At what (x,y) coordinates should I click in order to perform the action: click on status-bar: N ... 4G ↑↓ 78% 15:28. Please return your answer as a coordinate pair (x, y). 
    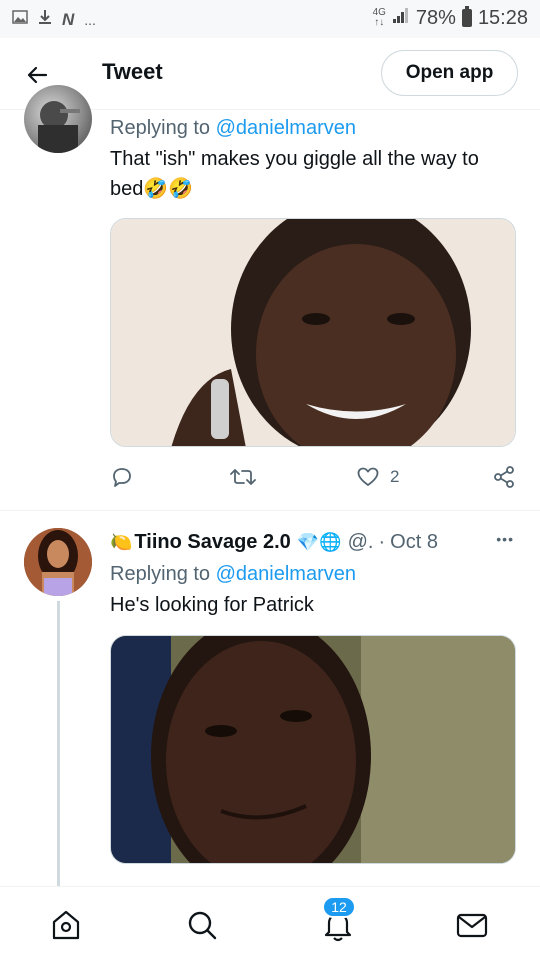
    Looking at the image, I should click on (270, 19).